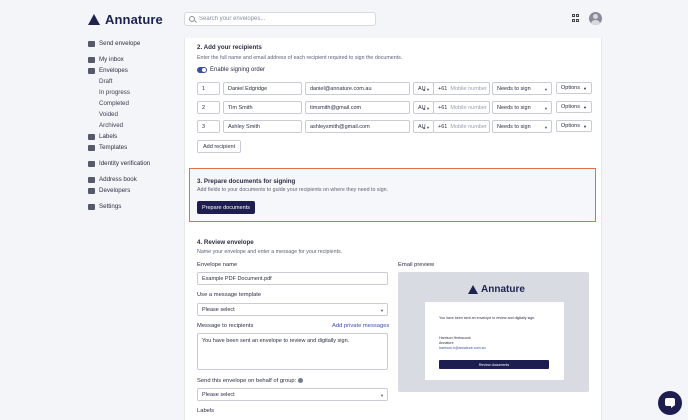  What do you see at coordinates (416, 265) in the screenshot?
I see `email-preview-label: Email preview` at bounding box center [416, 265].